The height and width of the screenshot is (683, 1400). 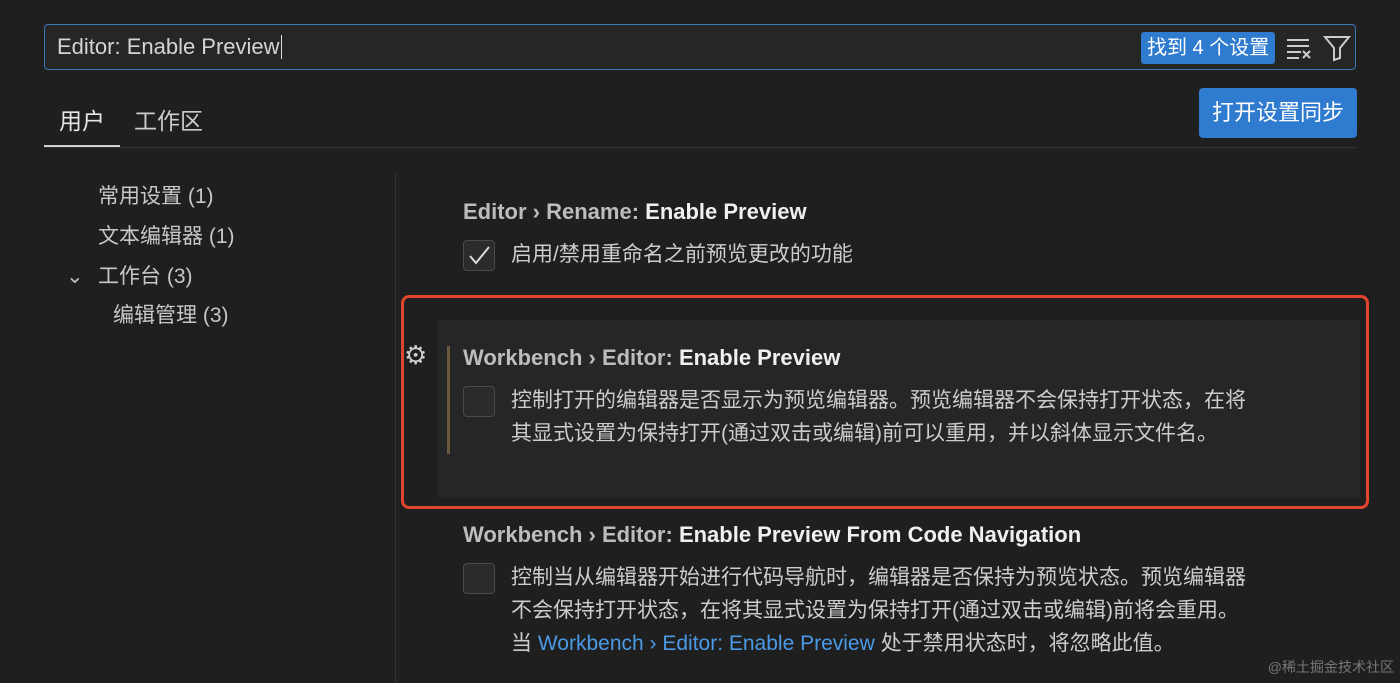 I want to click on tree-item-common: 常用设置 (1), so click(x=156, y=195).